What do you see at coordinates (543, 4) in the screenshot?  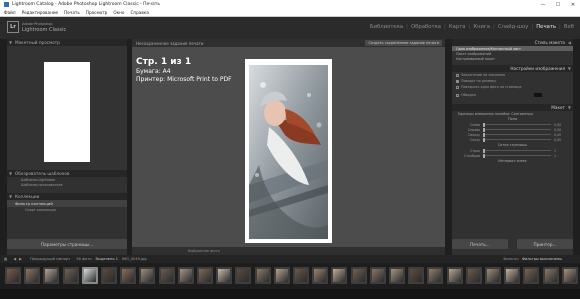 I see `minimize-button: —` at bounding box center [543, 4].